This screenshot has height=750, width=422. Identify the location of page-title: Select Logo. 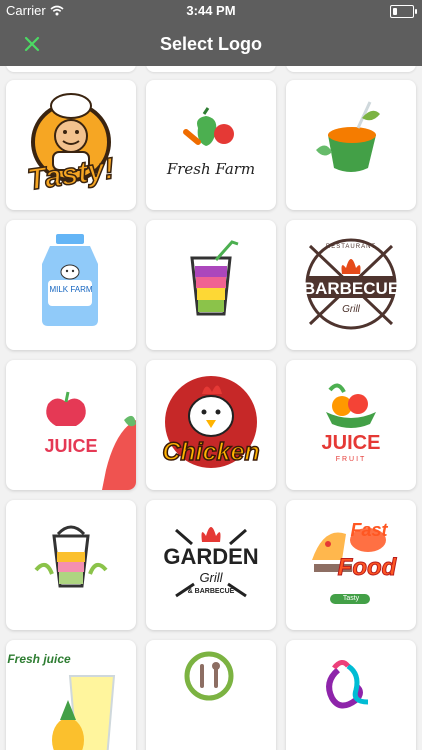
(210, 44).